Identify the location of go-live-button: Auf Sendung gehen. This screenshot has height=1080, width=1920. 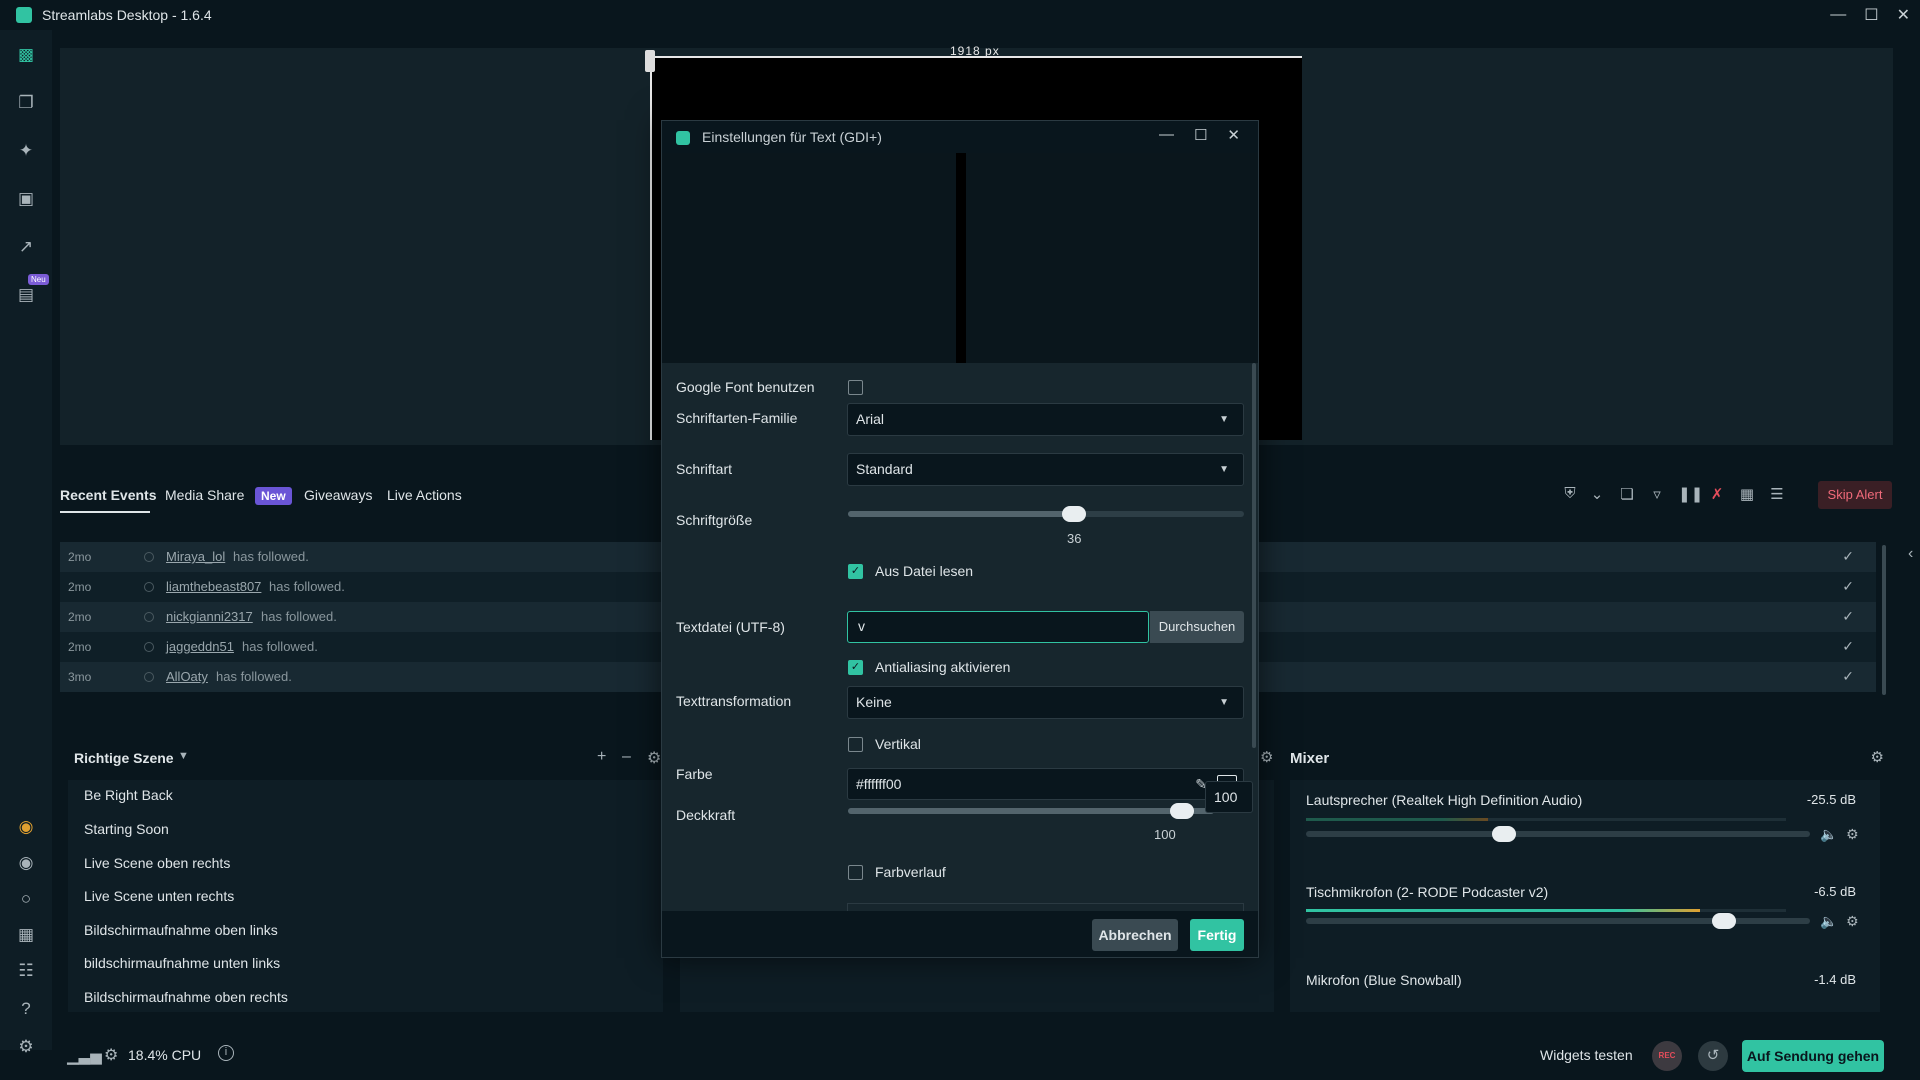
(1813, 1056).